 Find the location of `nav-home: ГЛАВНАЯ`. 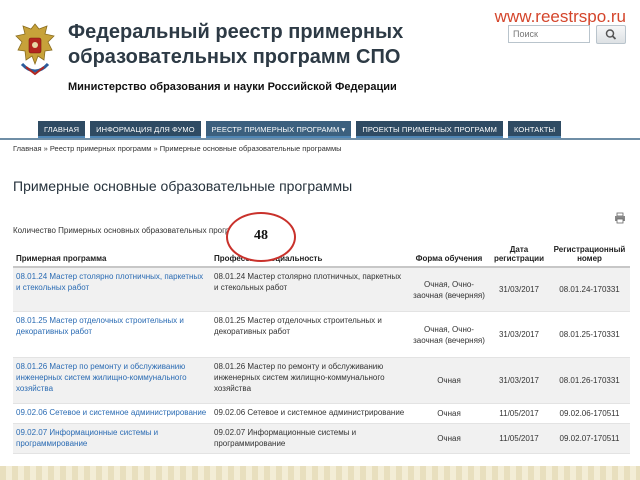

nav-home: ГЛАВНАЯ is located at coordinates (62, 129).